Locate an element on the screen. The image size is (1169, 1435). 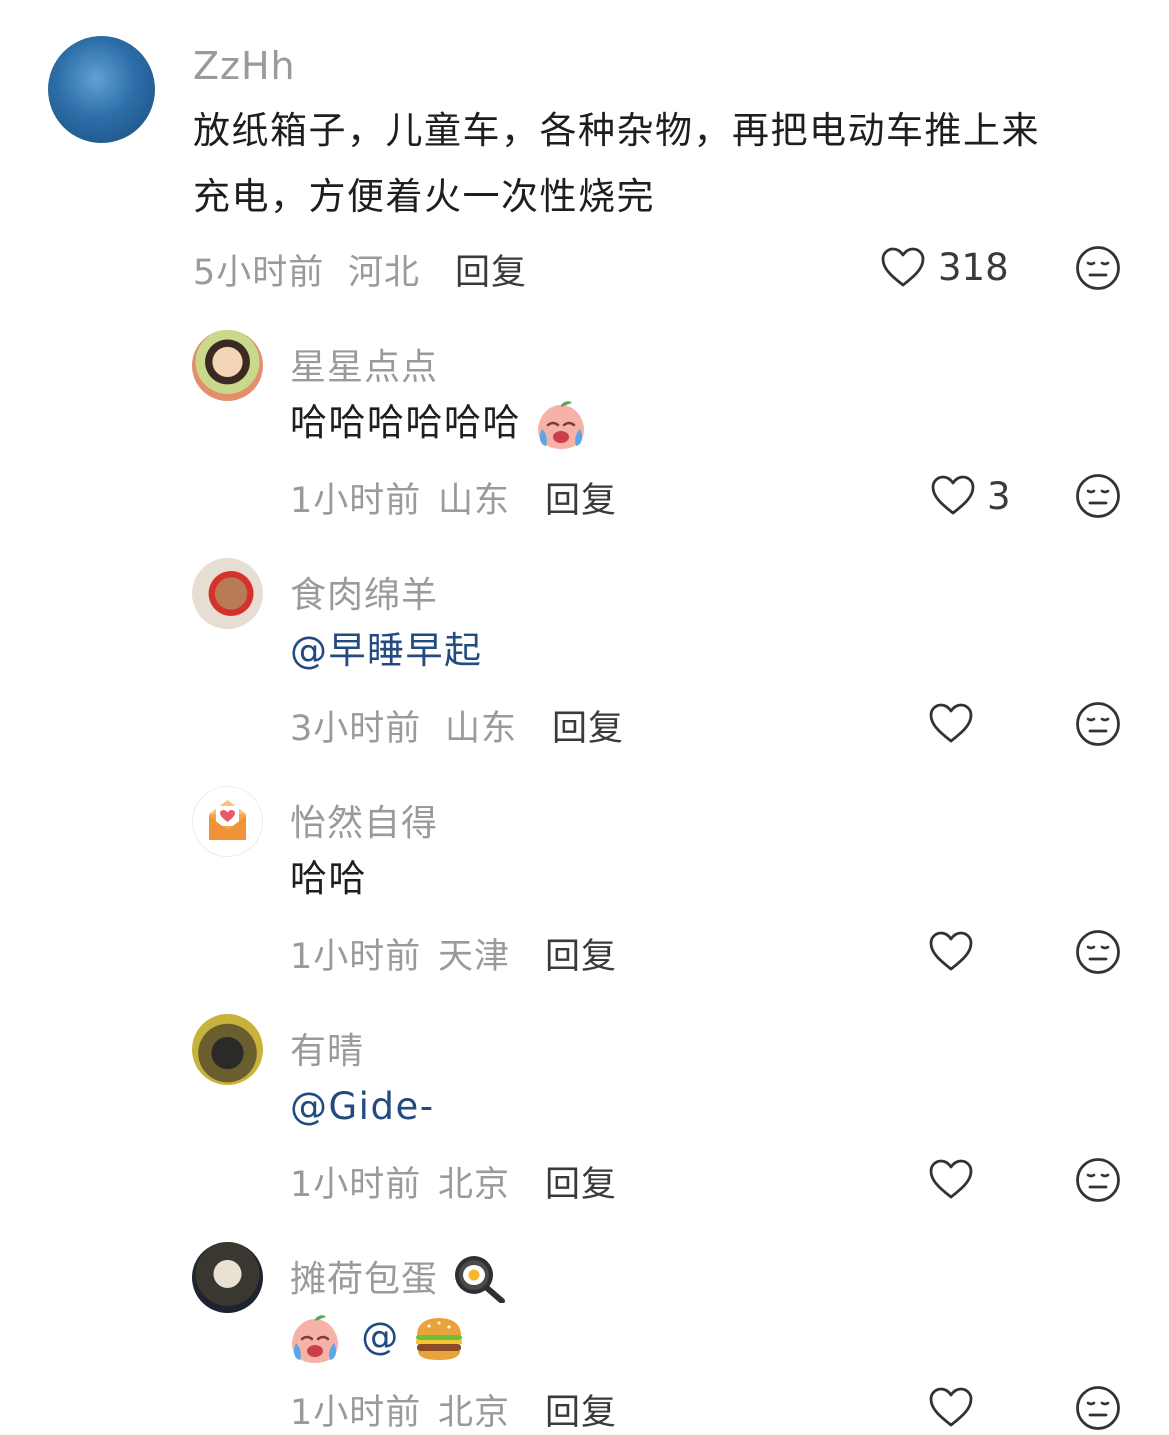
reply-username: 摊荷包蛋 is located at coordinates (398, 1276).